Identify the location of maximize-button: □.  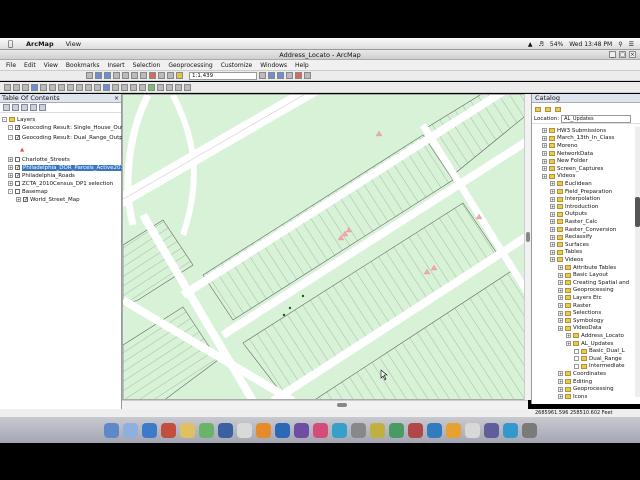
(622, 54).